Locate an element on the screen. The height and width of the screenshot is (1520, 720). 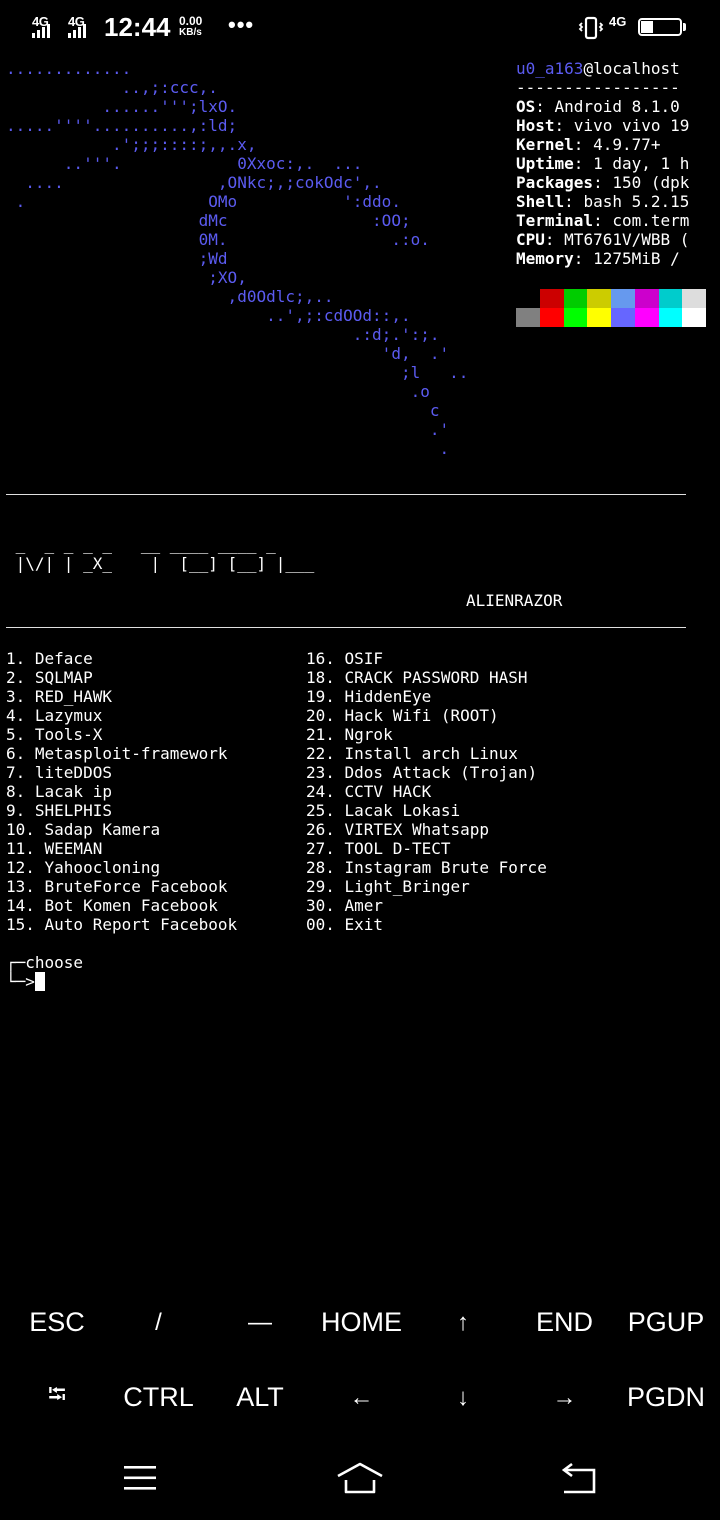
info-value: : 1 day, 1 h is located at coordinates (631, 163).